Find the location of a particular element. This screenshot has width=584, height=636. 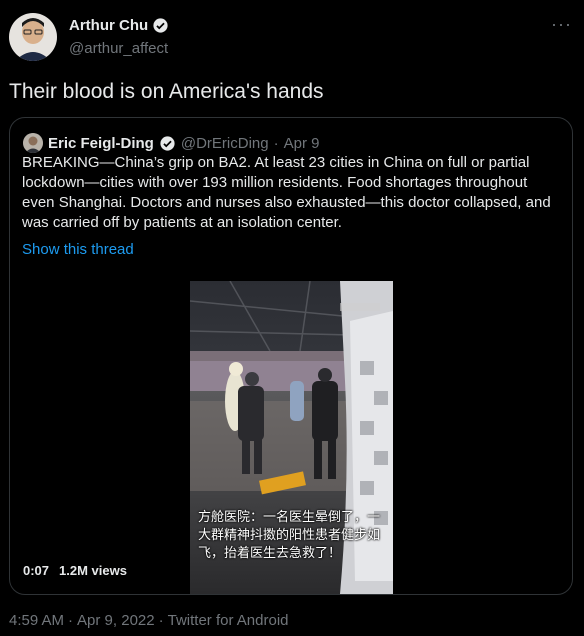

tweet-time: 4:59 AM is located at coordinates (36, 620).